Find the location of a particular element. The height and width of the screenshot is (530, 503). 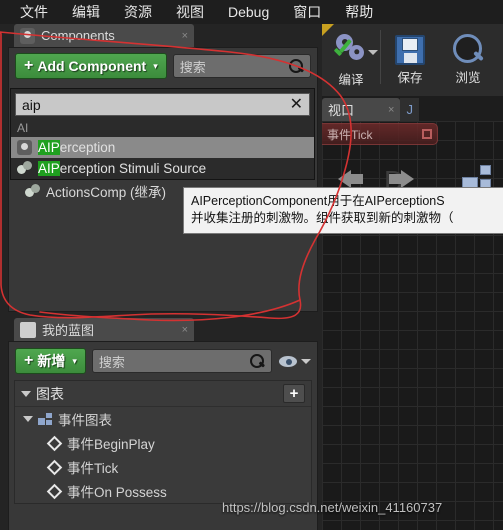

match-rest: erception Stimuli Source is located at coordinates (133, 168).